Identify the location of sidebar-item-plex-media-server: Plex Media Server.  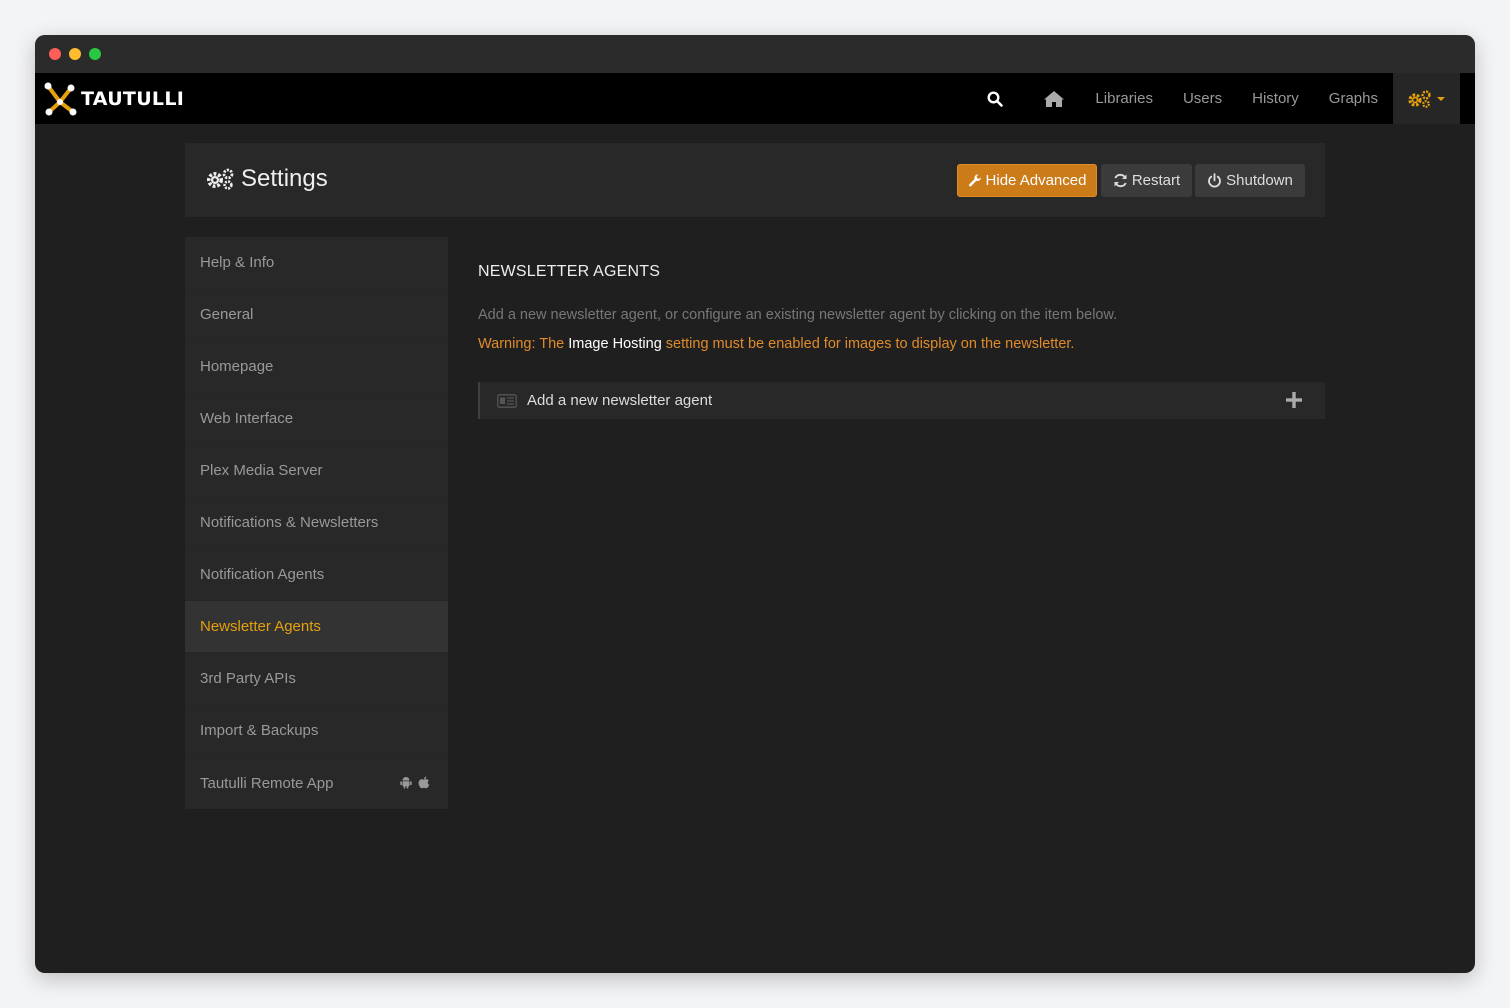
(316, 471).